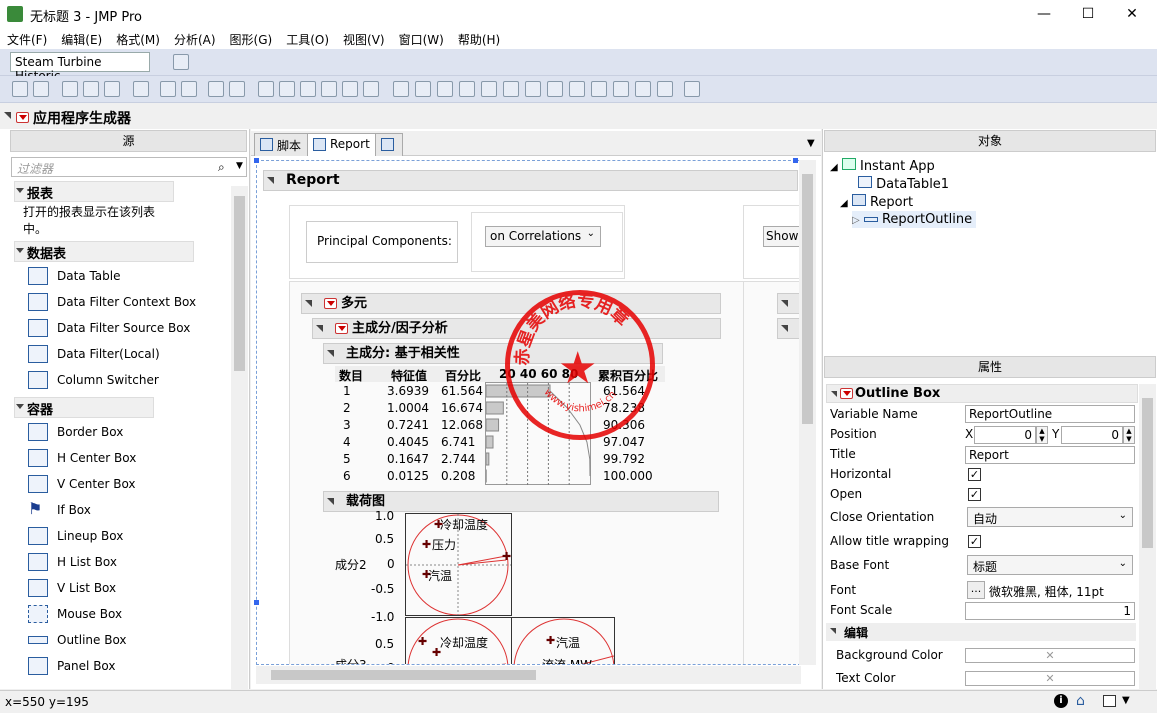  What do you see at coordinates (1147, 473) in the screenshot?
I see `properties-scroll-thumb` at bounding box center [1147, 473].